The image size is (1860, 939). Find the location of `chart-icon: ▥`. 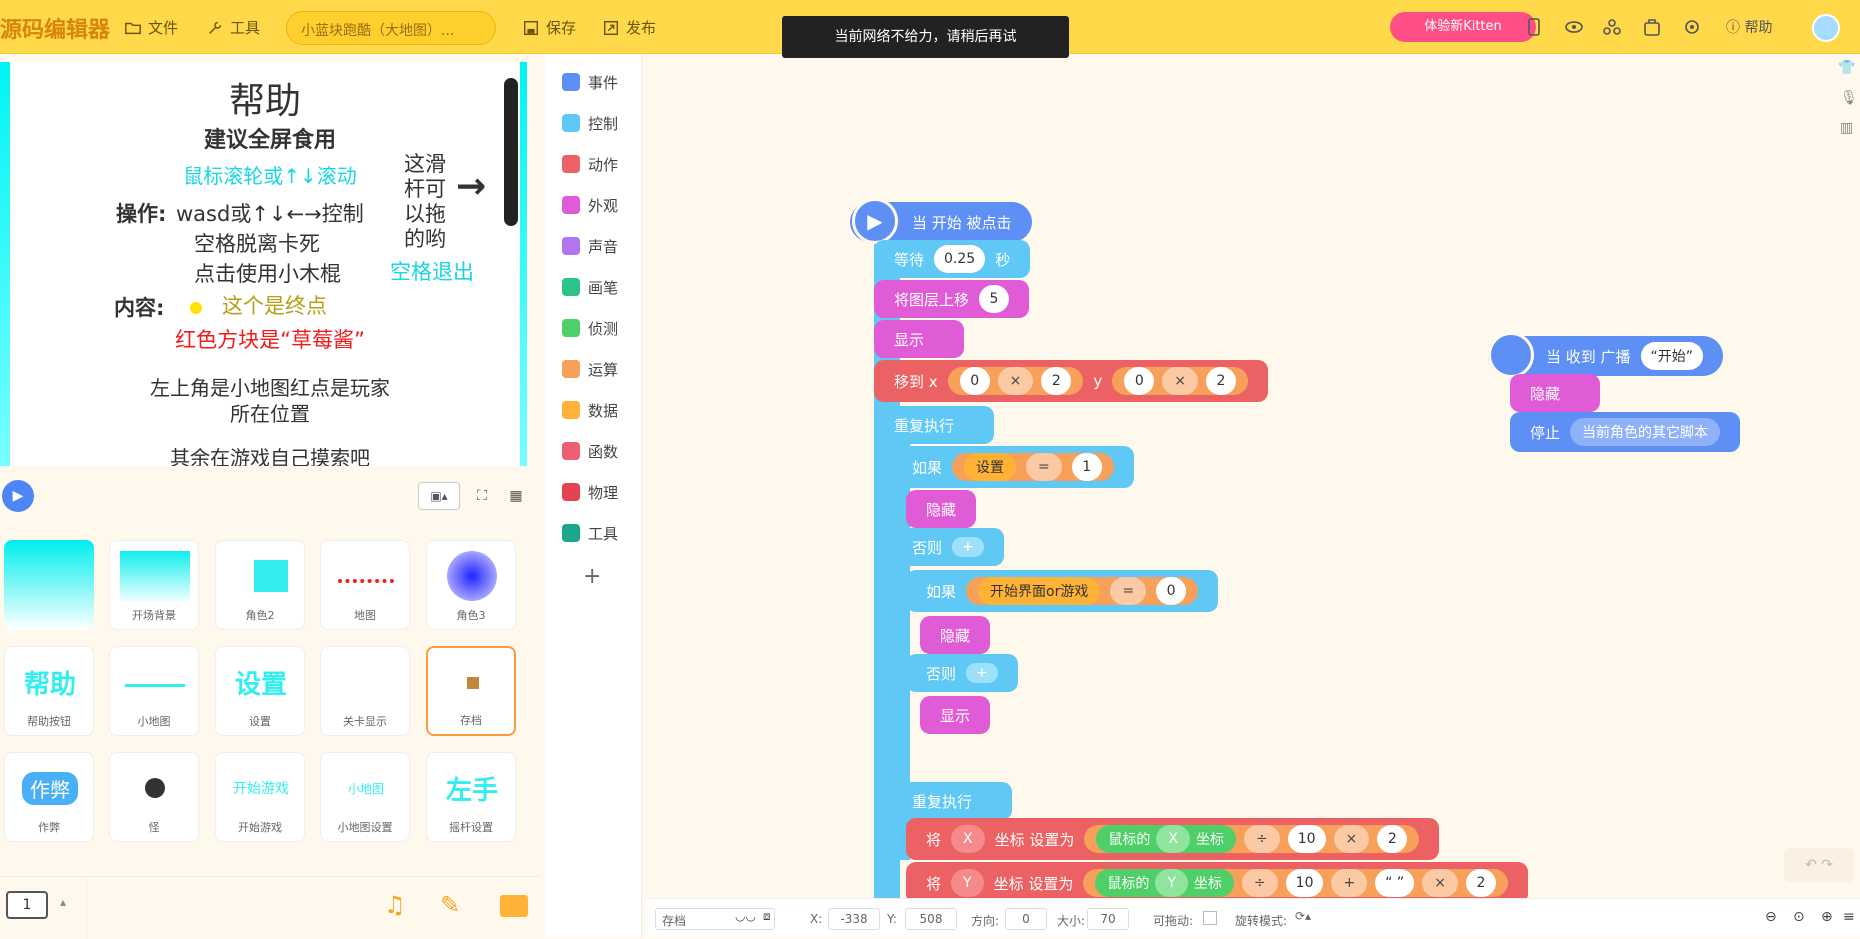

chart-icon: ▥ is located at coordinates (1846, 128).